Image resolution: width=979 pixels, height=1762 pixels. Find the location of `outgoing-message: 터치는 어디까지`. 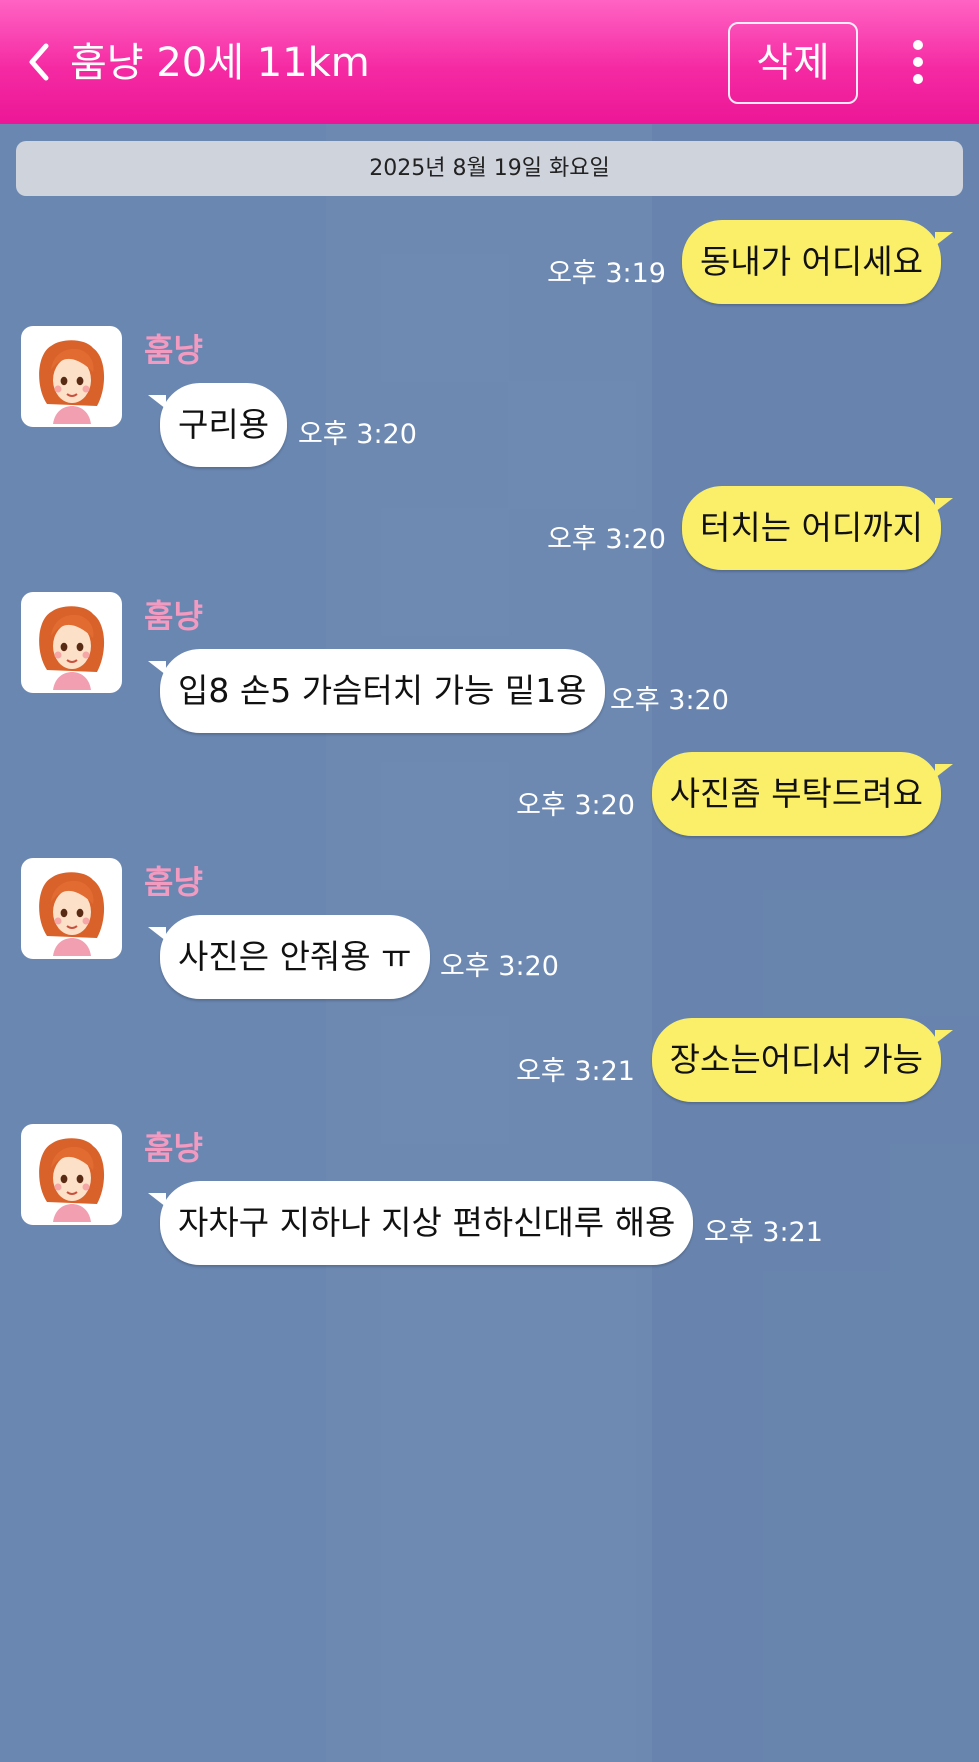

outgoing-message: 터치는 어디까지 is located at coordinates (817, 528).